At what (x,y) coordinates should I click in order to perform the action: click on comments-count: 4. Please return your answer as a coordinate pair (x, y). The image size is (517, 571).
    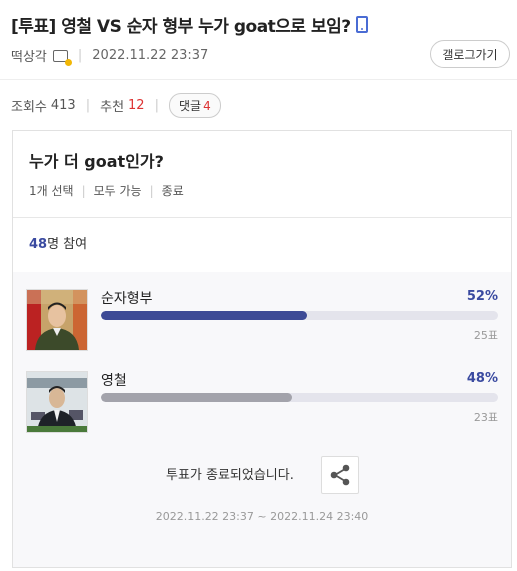
    Looking at the image, I should click on (207, 106).